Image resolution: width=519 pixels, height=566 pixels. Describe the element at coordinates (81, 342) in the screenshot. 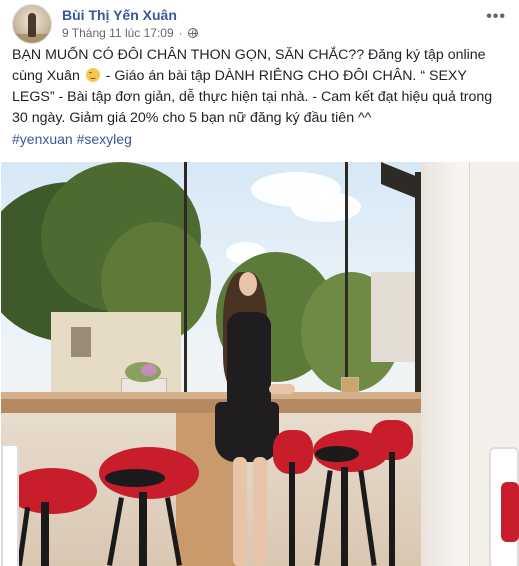

I see `photo-window` at that location.